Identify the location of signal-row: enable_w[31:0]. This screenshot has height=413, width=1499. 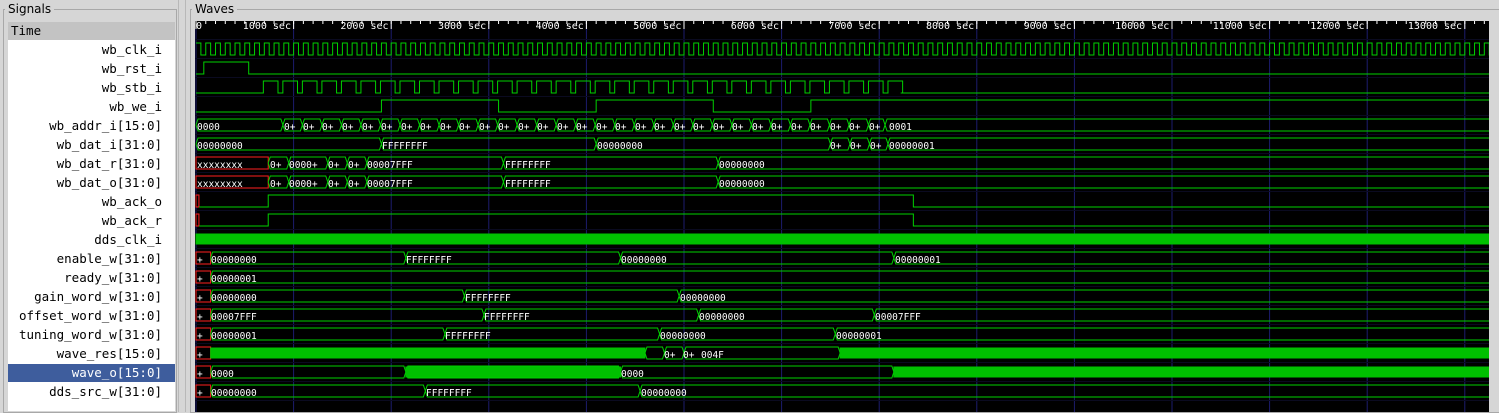
(91, 259).